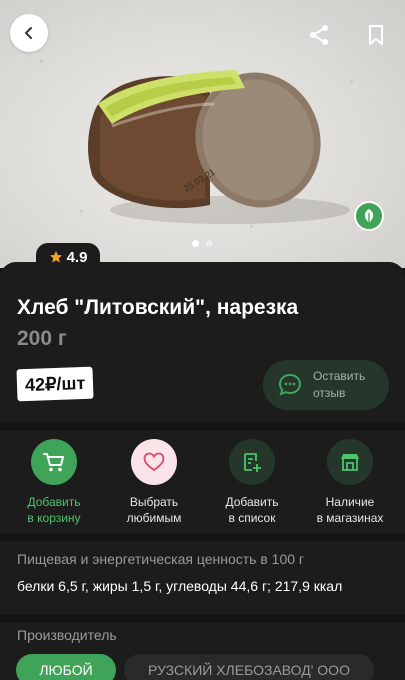 This screenshot has width=405, height=680. I want to click on manufacturer-chip: РУЗСКИЙ ХЛЕБОЗАВОД' ООО, so click(249, 667).